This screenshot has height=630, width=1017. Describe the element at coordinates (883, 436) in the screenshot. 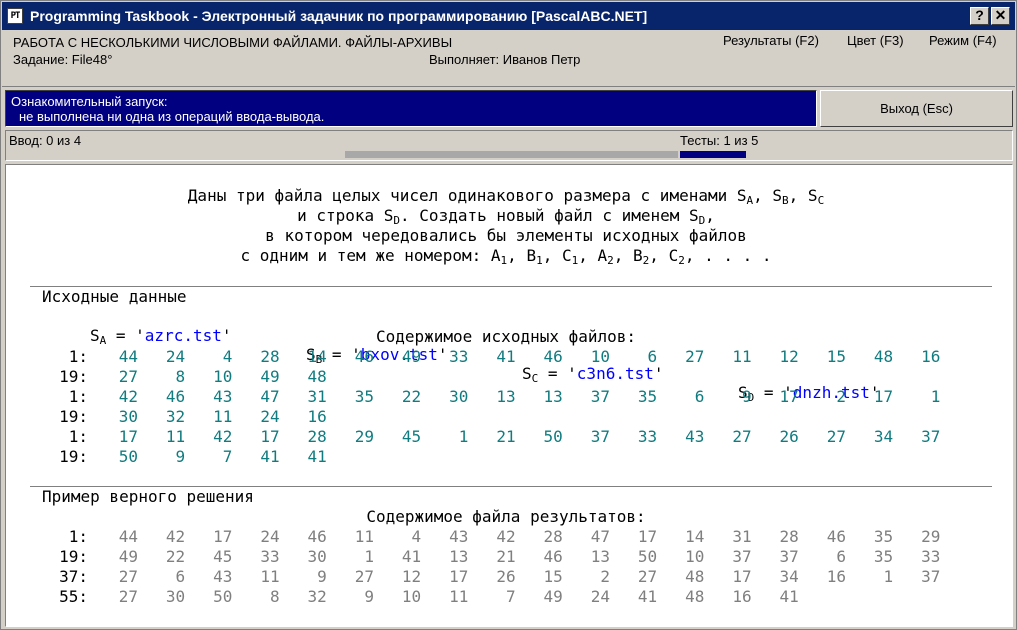

I see `source-value: 34` at that location.